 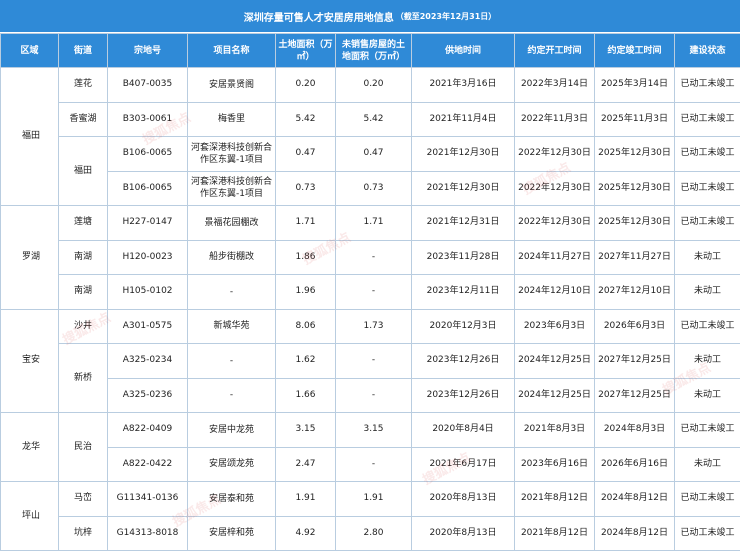 What do you see at coordinates (634, 326) in the screenshot?
I see `complete-date-cell: 2026年6月3日` at bounding box center [634, 326].